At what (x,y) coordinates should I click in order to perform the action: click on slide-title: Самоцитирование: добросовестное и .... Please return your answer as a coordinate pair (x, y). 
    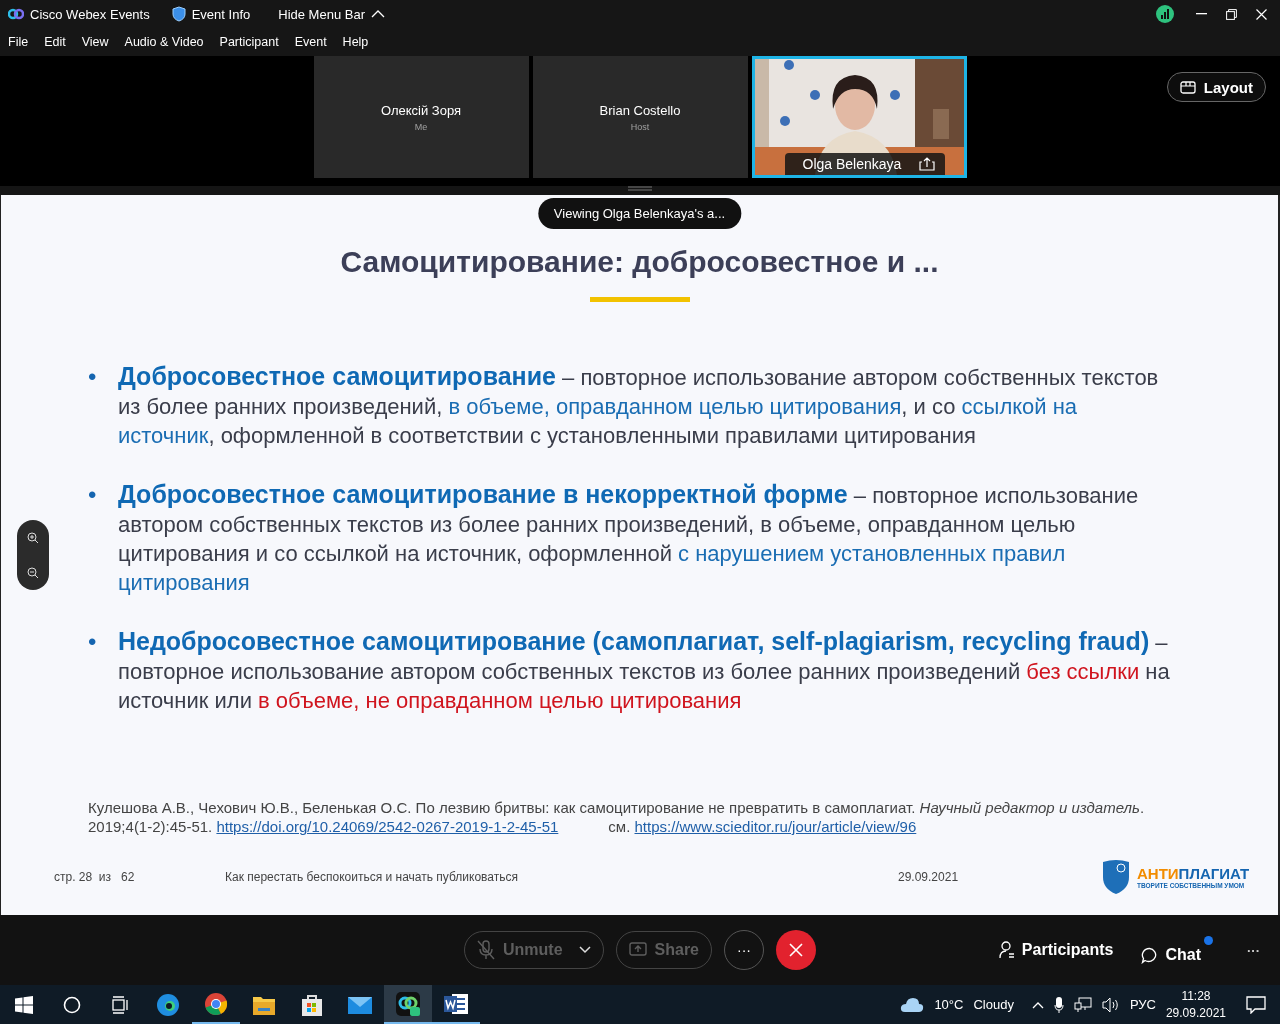
    Looking at the image, I should click on (639, 262).